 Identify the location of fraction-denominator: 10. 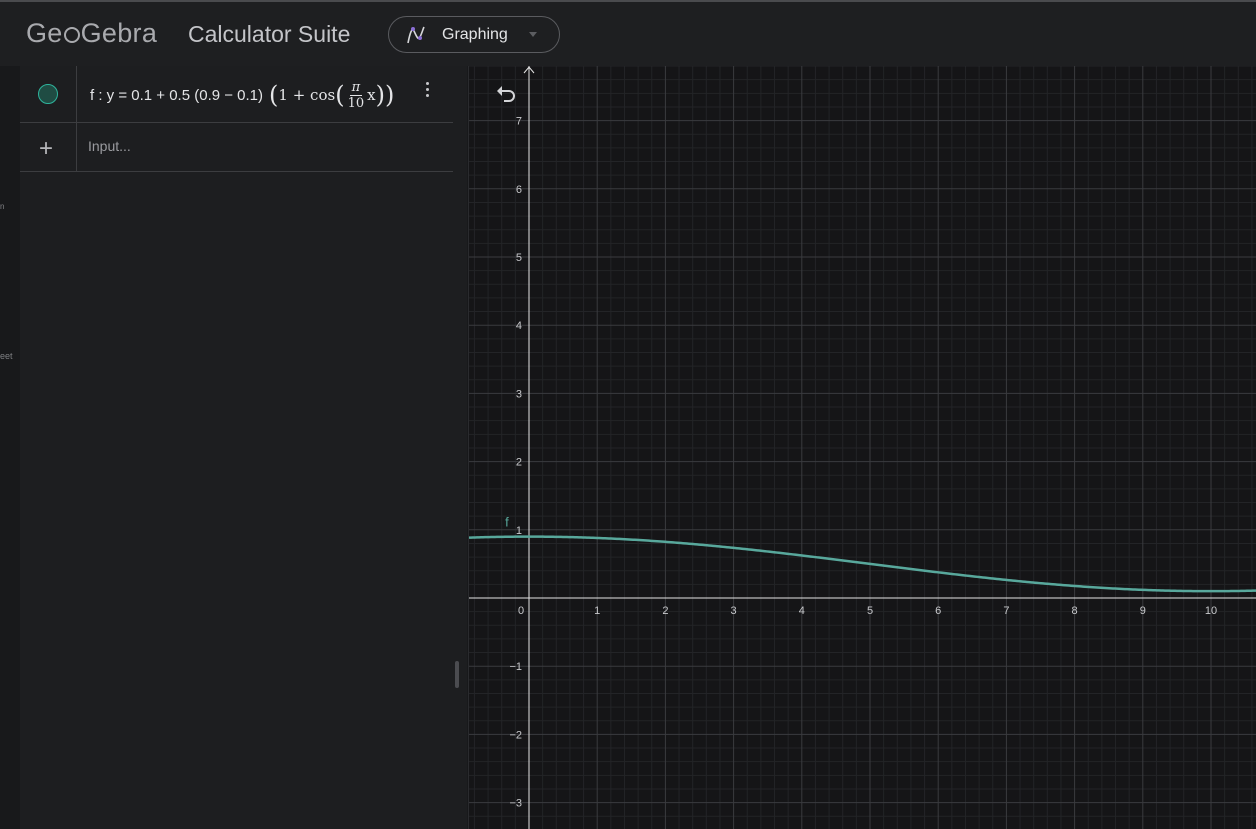
(356, 103).